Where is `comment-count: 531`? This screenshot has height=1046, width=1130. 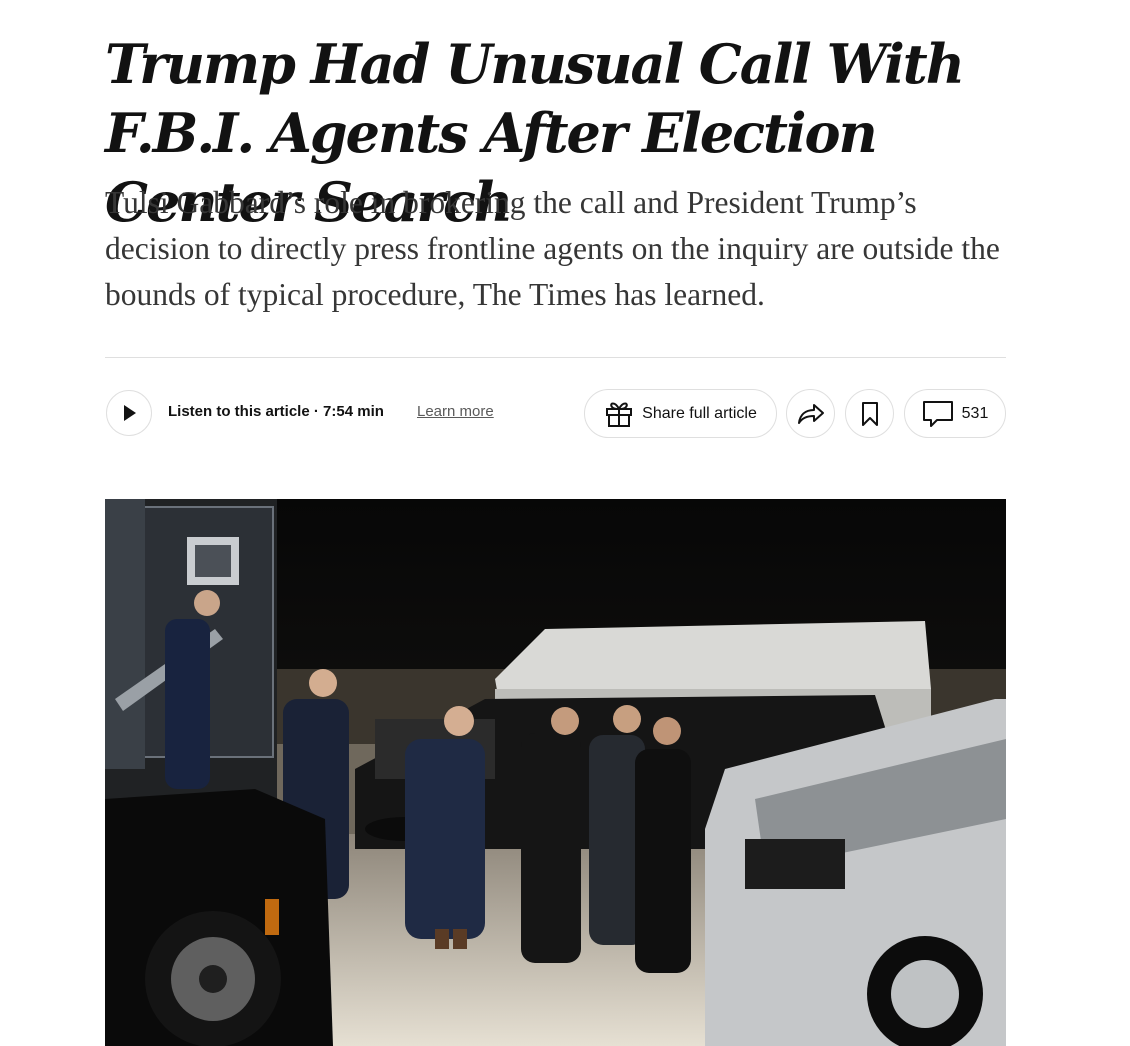
comment-count: 531 is located at coordinates (975, 413).